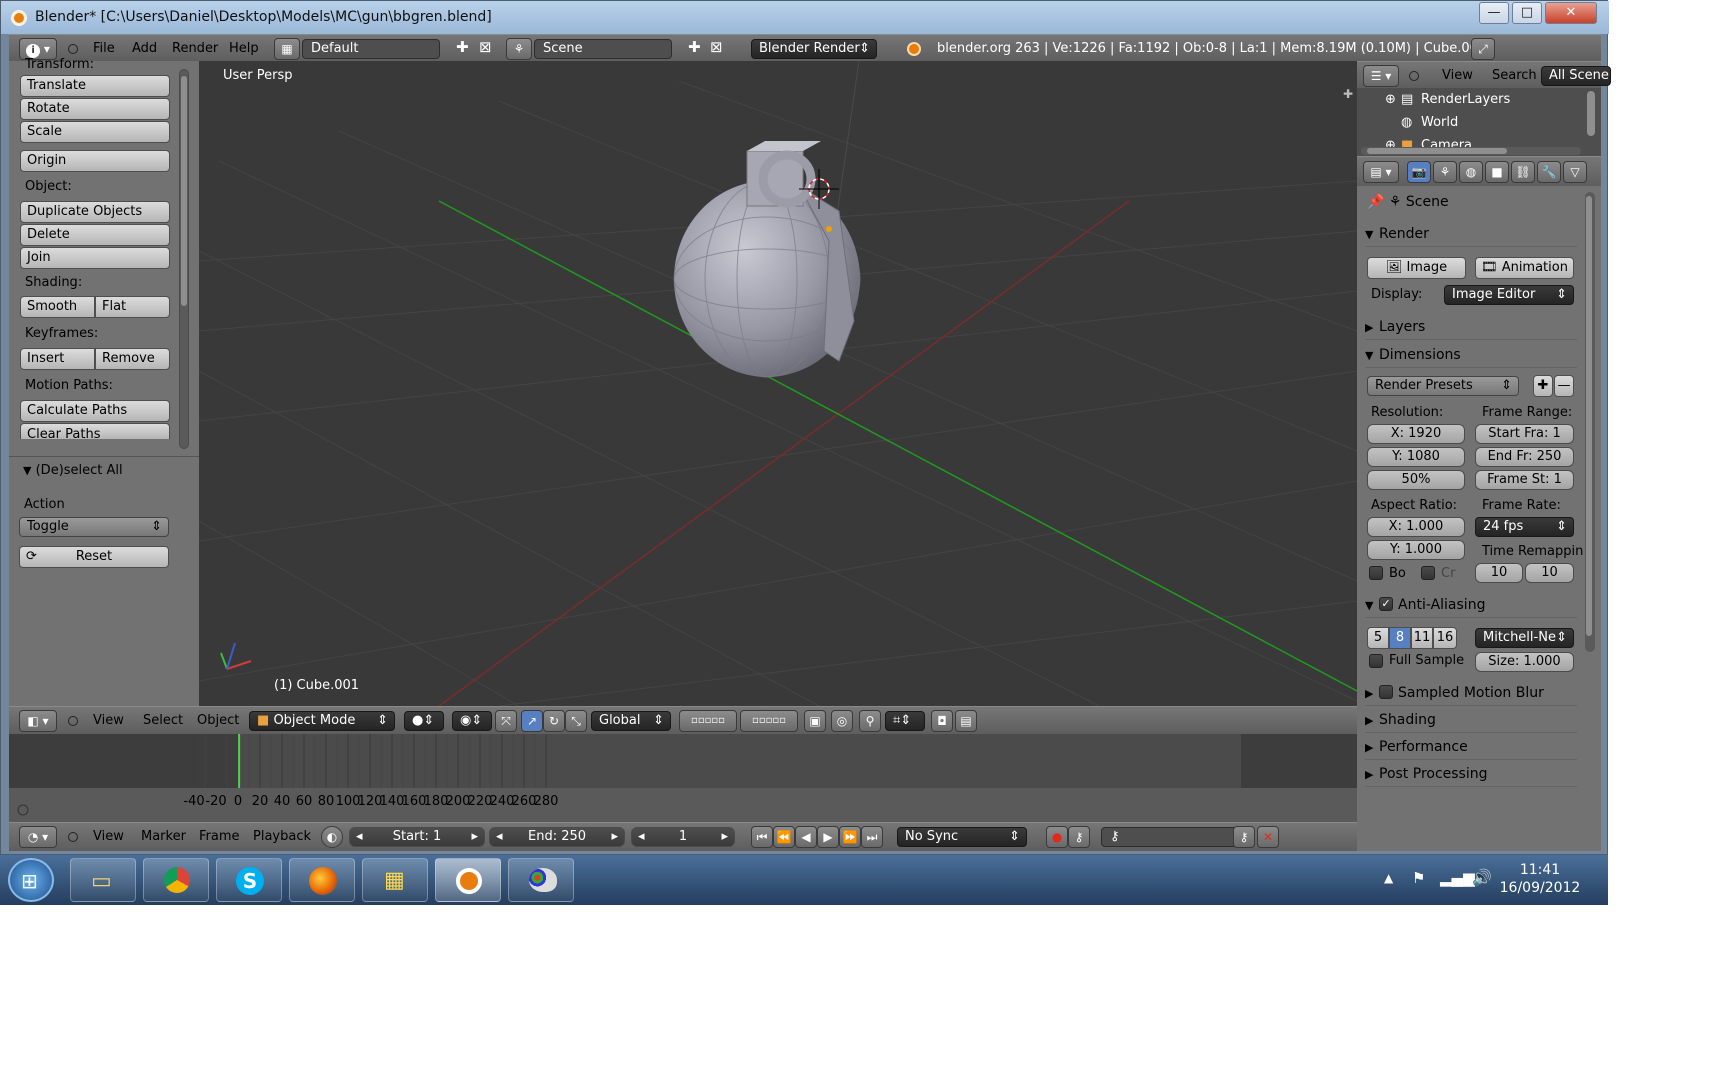 This screenshot has width=1719, height=1080. What do you see at coordinates (962, 837) in the screenshot?
I see `sync-mode-dropdown: No Sync ⇕` at bounding box center [962, 837].